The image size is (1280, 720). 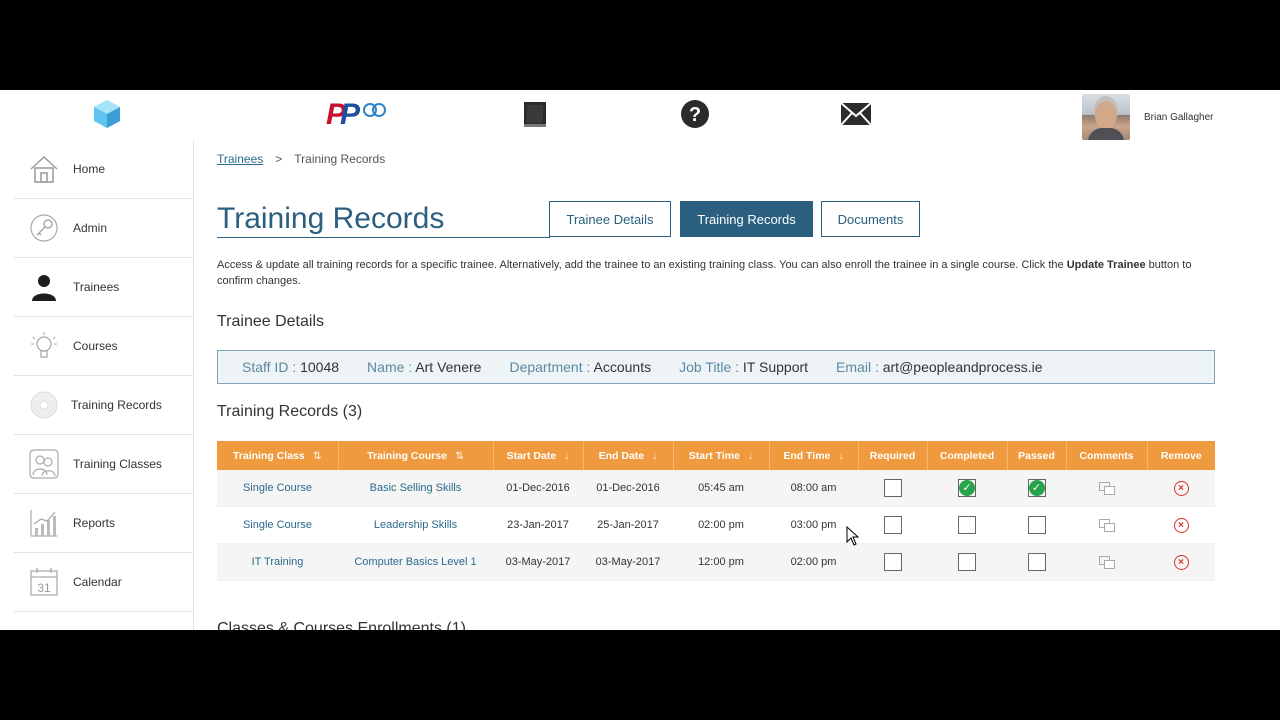 What do you see at coordinates (709, 367) in the screenshot?
I see `job-title-label: Job Title :` at bounding box center [709, 367].